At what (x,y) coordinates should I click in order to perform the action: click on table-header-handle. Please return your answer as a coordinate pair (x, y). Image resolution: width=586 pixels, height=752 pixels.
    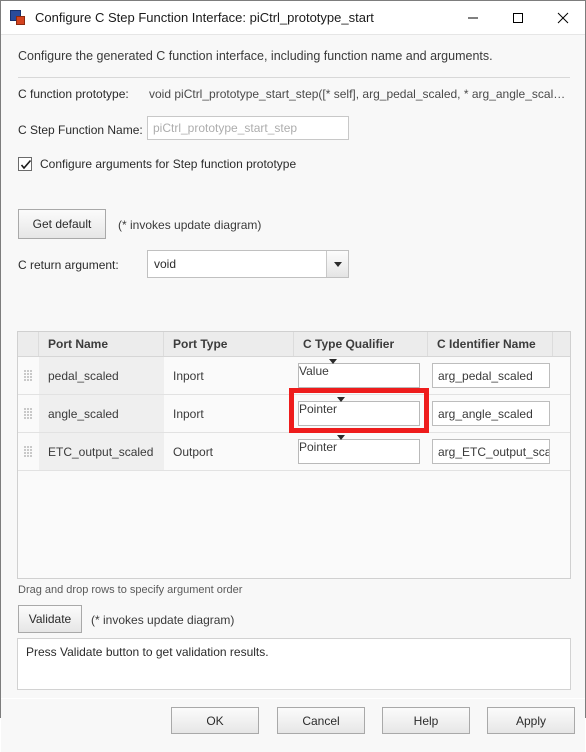
    Looking at the image, I should click on (28, 344).